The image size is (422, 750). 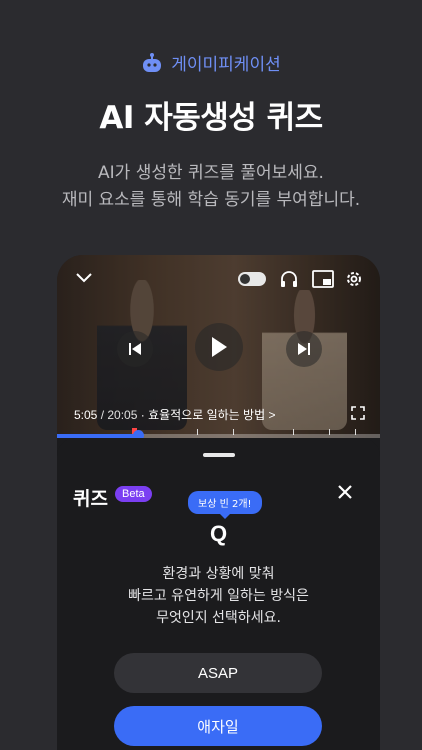 I want to click on sheet-handle, so click(x=219, y=455).